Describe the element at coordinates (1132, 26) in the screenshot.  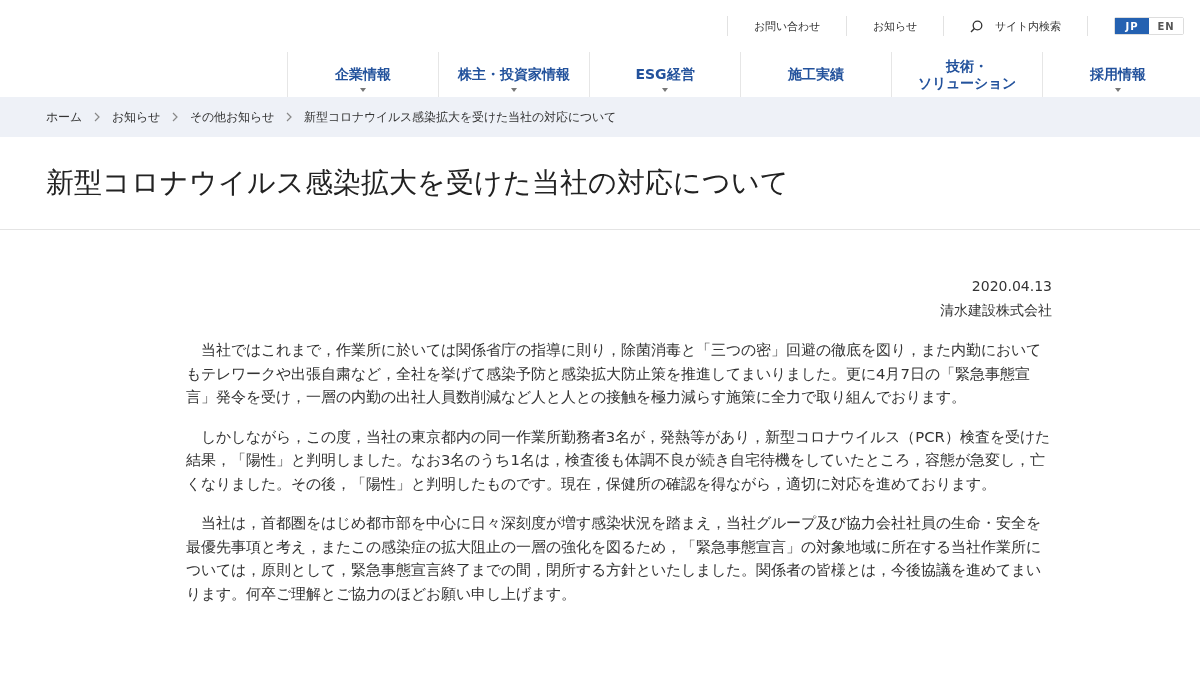
I see `language-button: JP` at that location.